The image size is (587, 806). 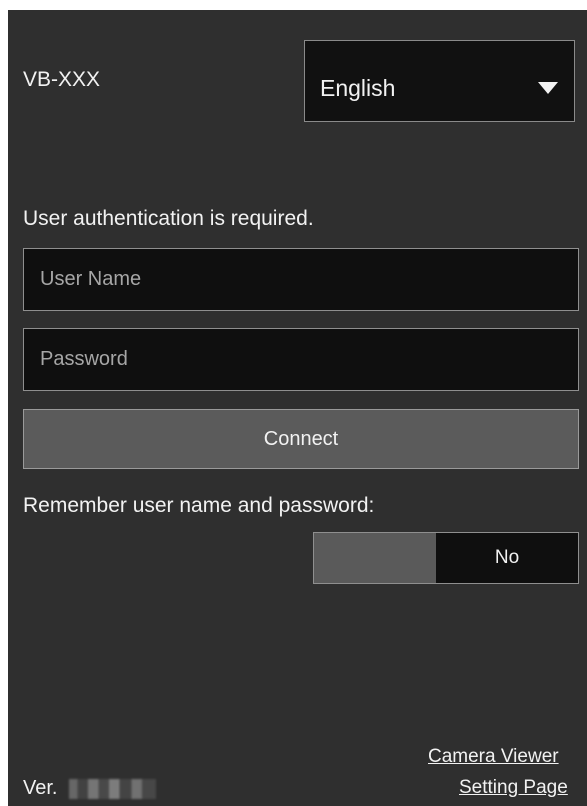 I want to click on password-field-container, so click(x=301, y=359).